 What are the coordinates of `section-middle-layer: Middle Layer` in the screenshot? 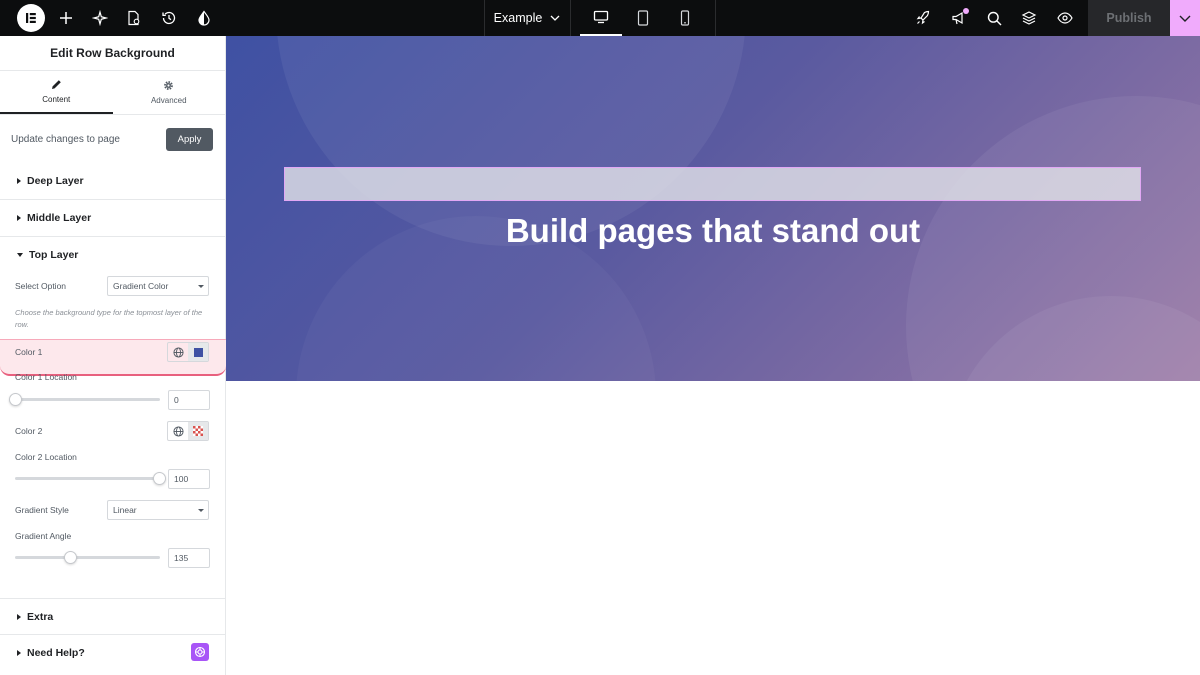 It's located at (112, 218).